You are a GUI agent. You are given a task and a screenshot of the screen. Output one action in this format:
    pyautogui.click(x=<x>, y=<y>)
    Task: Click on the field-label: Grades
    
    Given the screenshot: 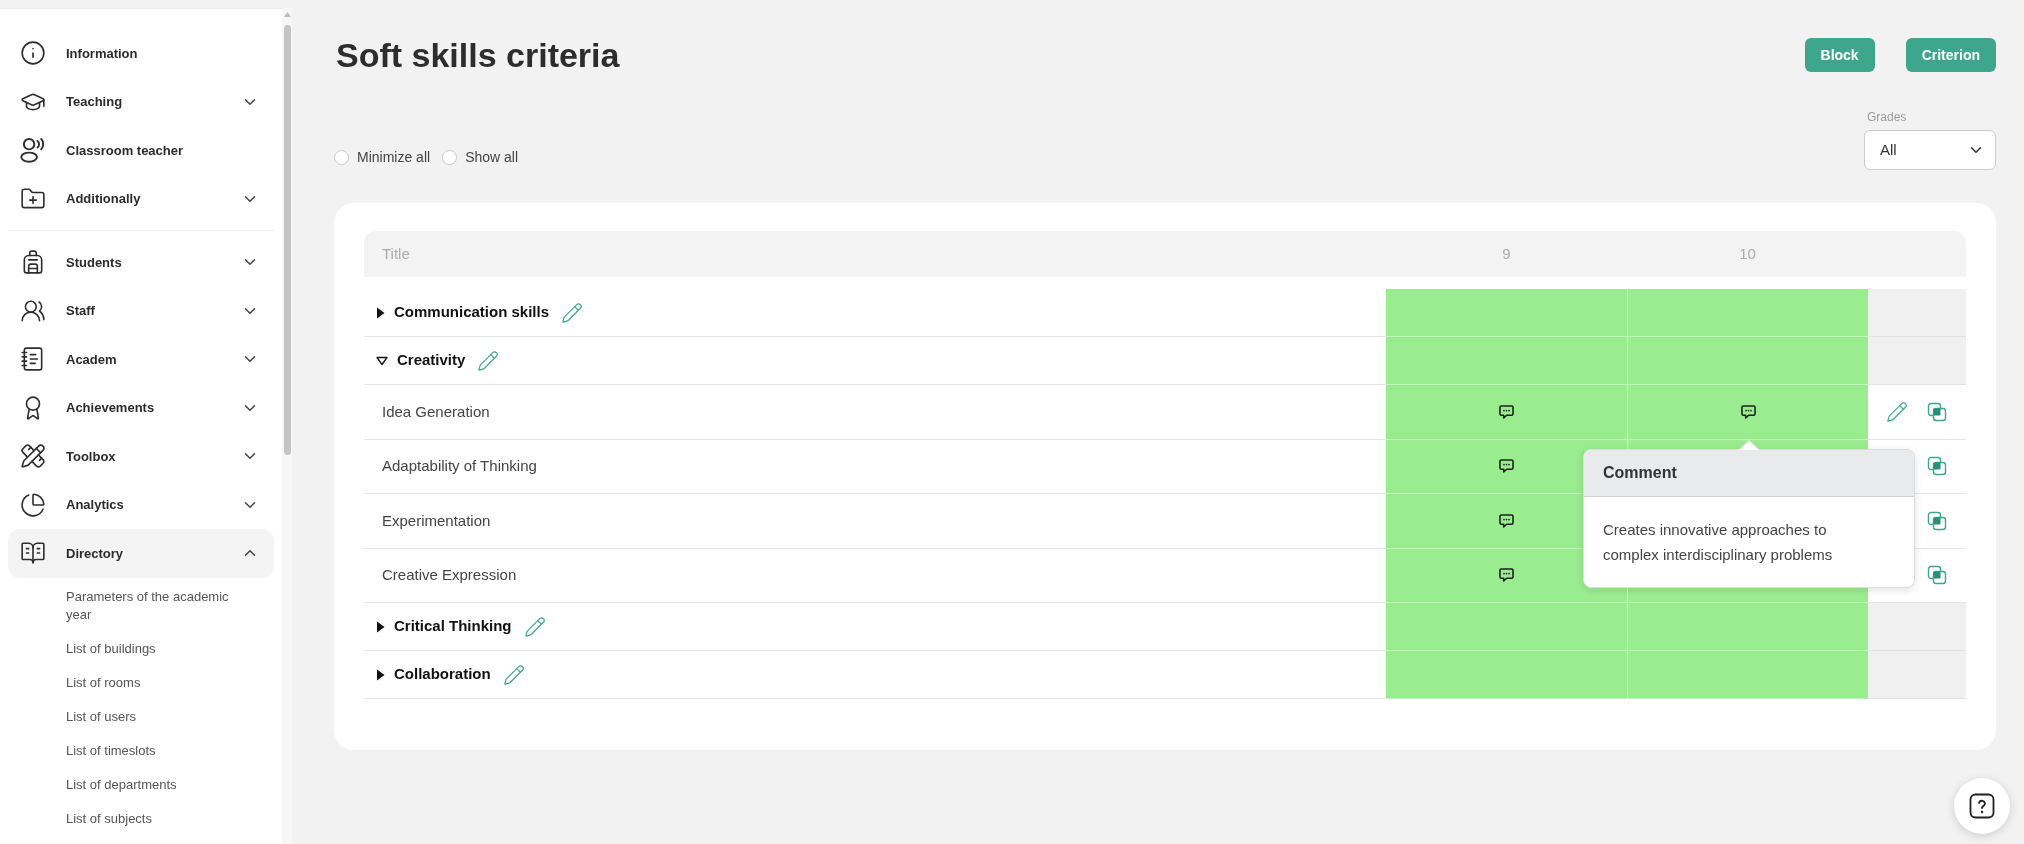 What is the action you would take?
    pyautogui.click(x=1887, y=117)
    